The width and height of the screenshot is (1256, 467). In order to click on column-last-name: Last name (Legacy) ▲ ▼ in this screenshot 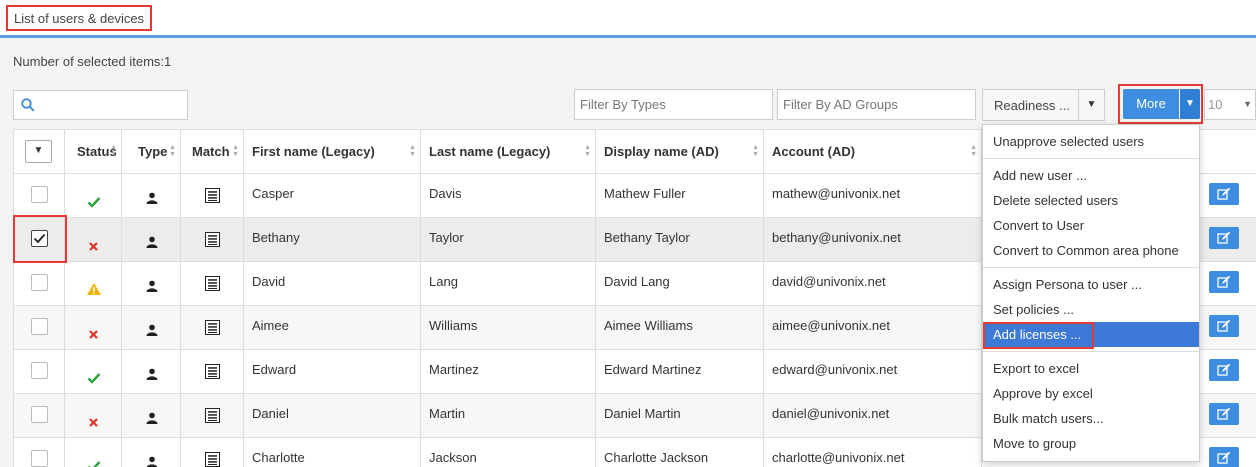, I will do `click(508, 152)`.